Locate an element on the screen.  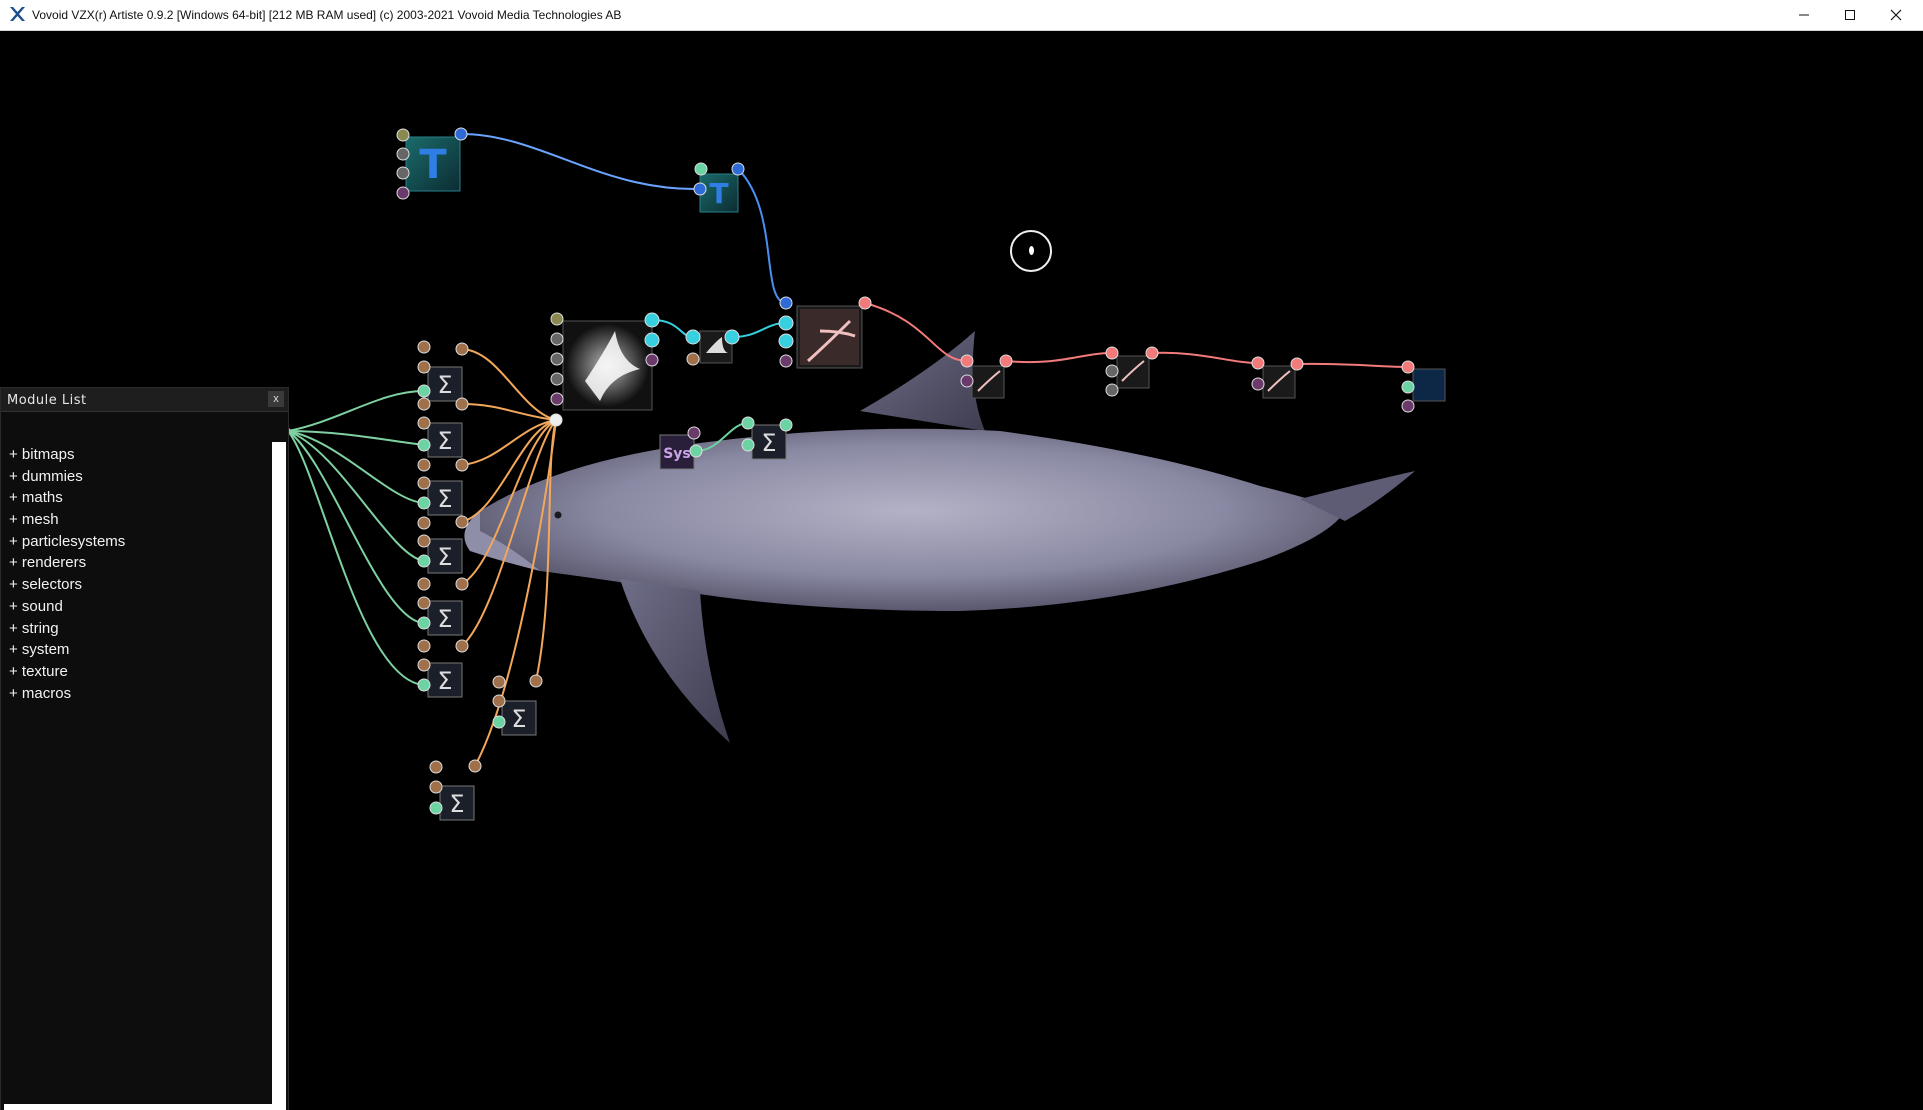
module-category-selectors: + selectors is located at coordinates (67, 585).